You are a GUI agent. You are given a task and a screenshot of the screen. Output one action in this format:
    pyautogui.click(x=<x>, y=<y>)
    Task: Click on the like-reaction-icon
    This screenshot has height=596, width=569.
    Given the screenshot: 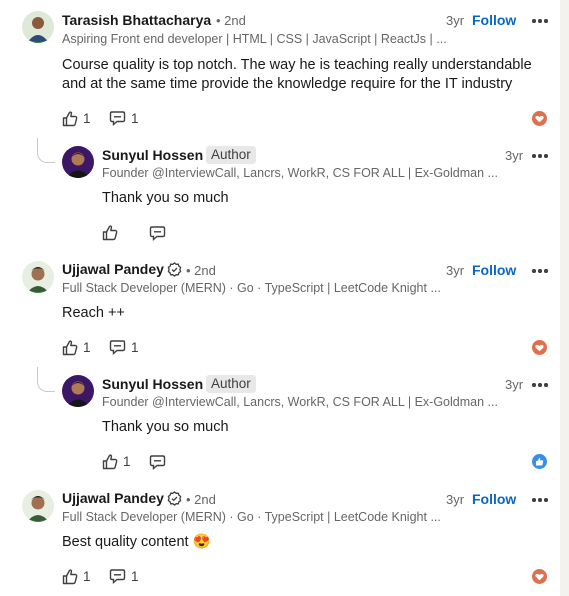 What is the action you would take?
    pyautogui.click(x=539, y=461)
    